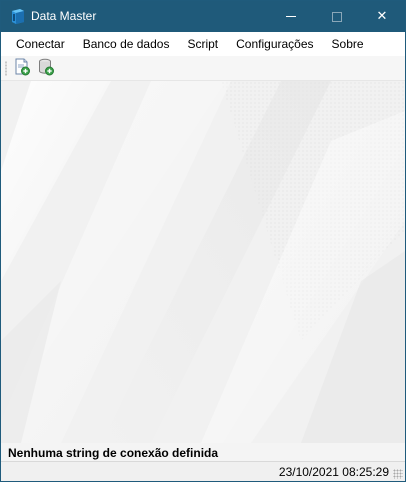 The width and height of the screenshot is (406, 482). I want to click on status-bar-panel, so click(138, 472).